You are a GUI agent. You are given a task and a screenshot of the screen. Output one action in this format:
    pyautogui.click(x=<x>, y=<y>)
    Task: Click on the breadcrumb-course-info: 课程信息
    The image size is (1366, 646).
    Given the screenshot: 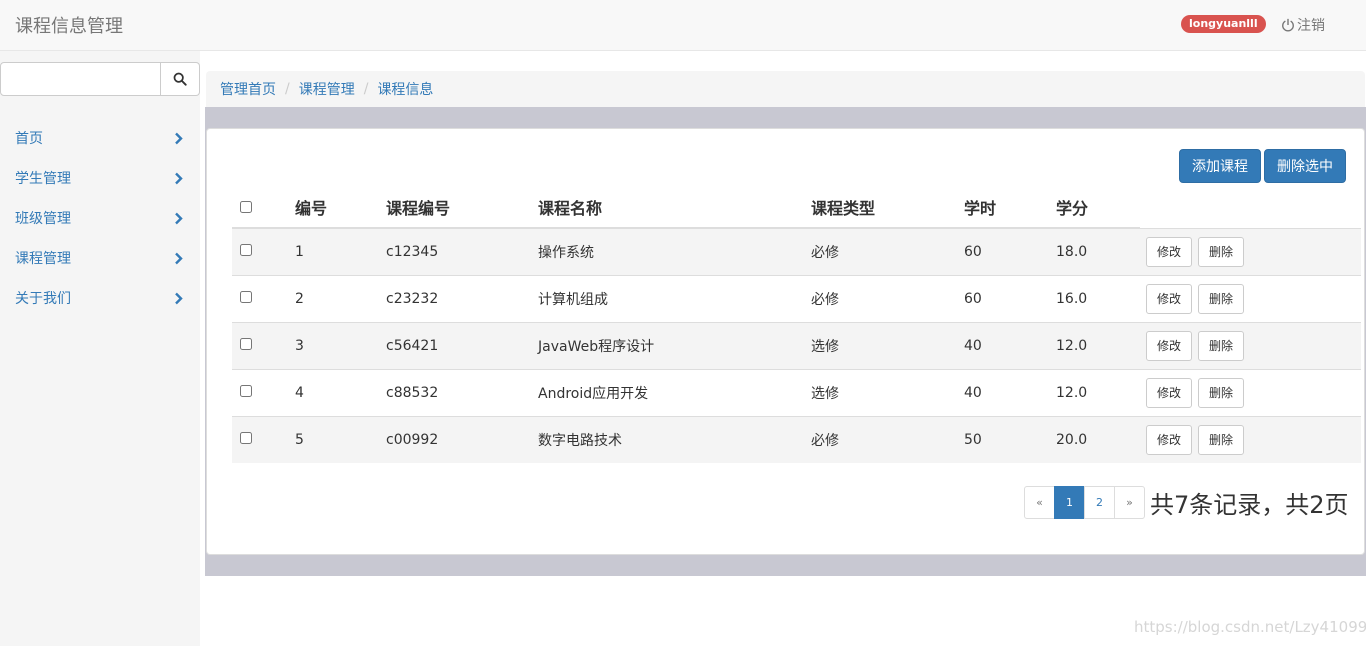 What is the action you would take?
    pyautogui.click(x=405, y=89)
    